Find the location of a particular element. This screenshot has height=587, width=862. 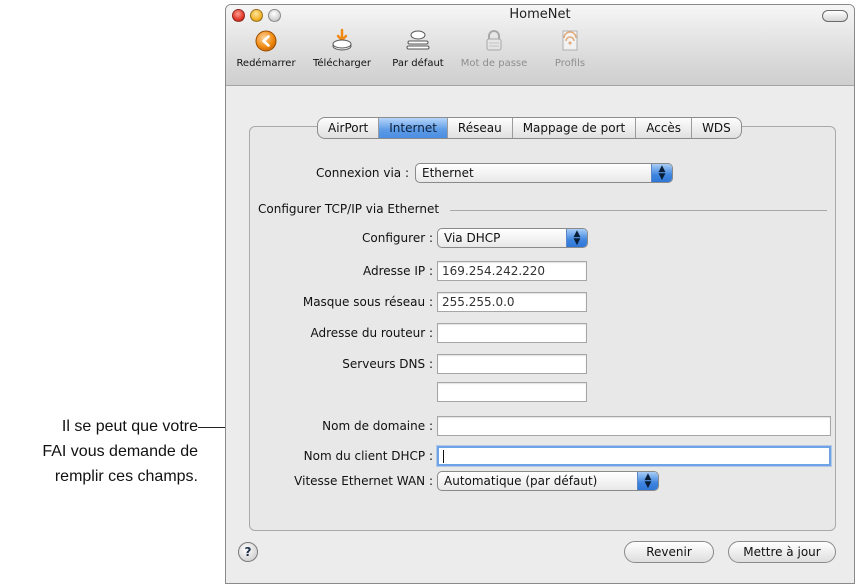

toolbar-download-button: Télécharger is located at coordinates (342, 47).